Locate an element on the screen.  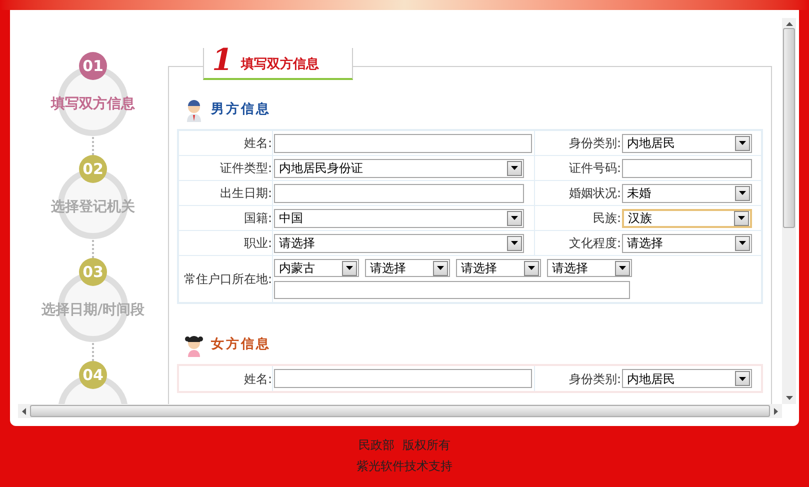
footer-text: 民政部 版权所有 is located at coordinates (404, 445).